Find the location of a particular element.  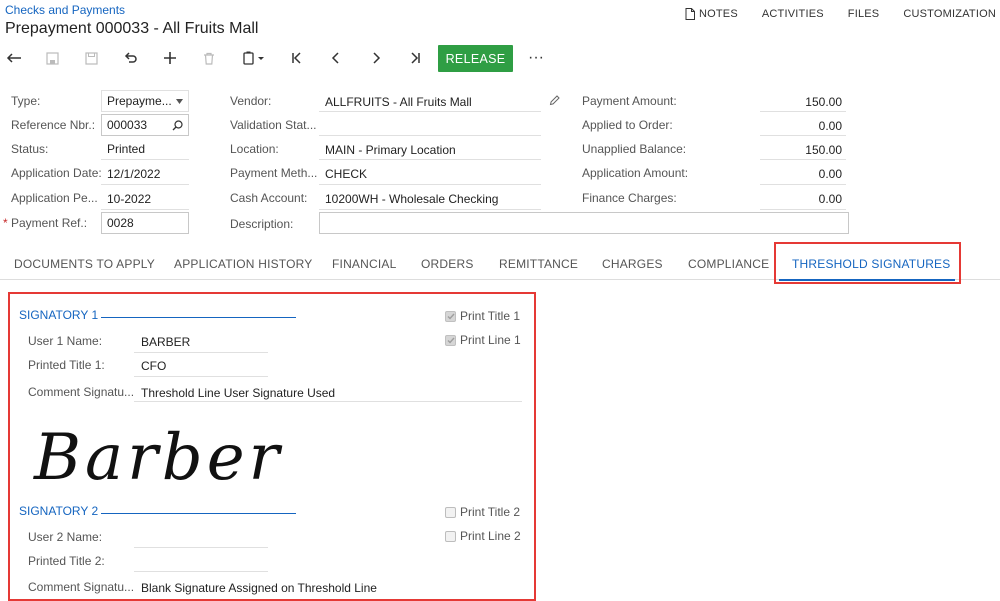

cash-account-value: 10200WH - Wholesale Checking is located at coordinates (411, 199).